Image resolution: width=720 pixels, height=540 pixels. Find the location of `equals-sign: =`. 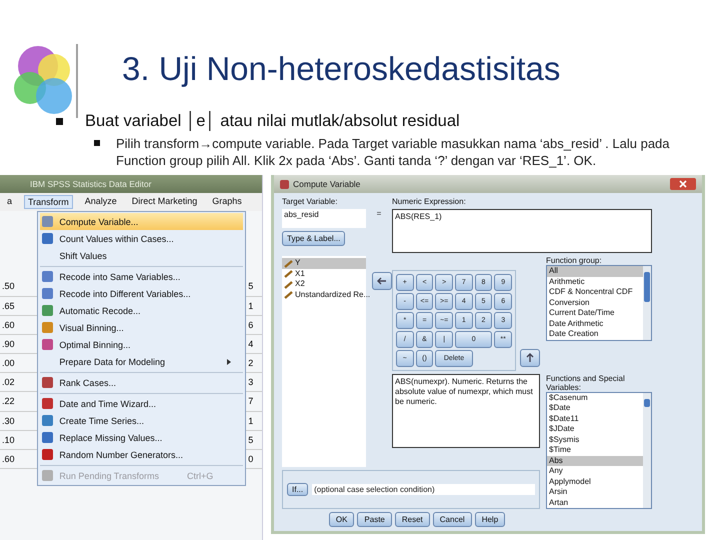

equals-sign: = is located at coordinates (379, 214).